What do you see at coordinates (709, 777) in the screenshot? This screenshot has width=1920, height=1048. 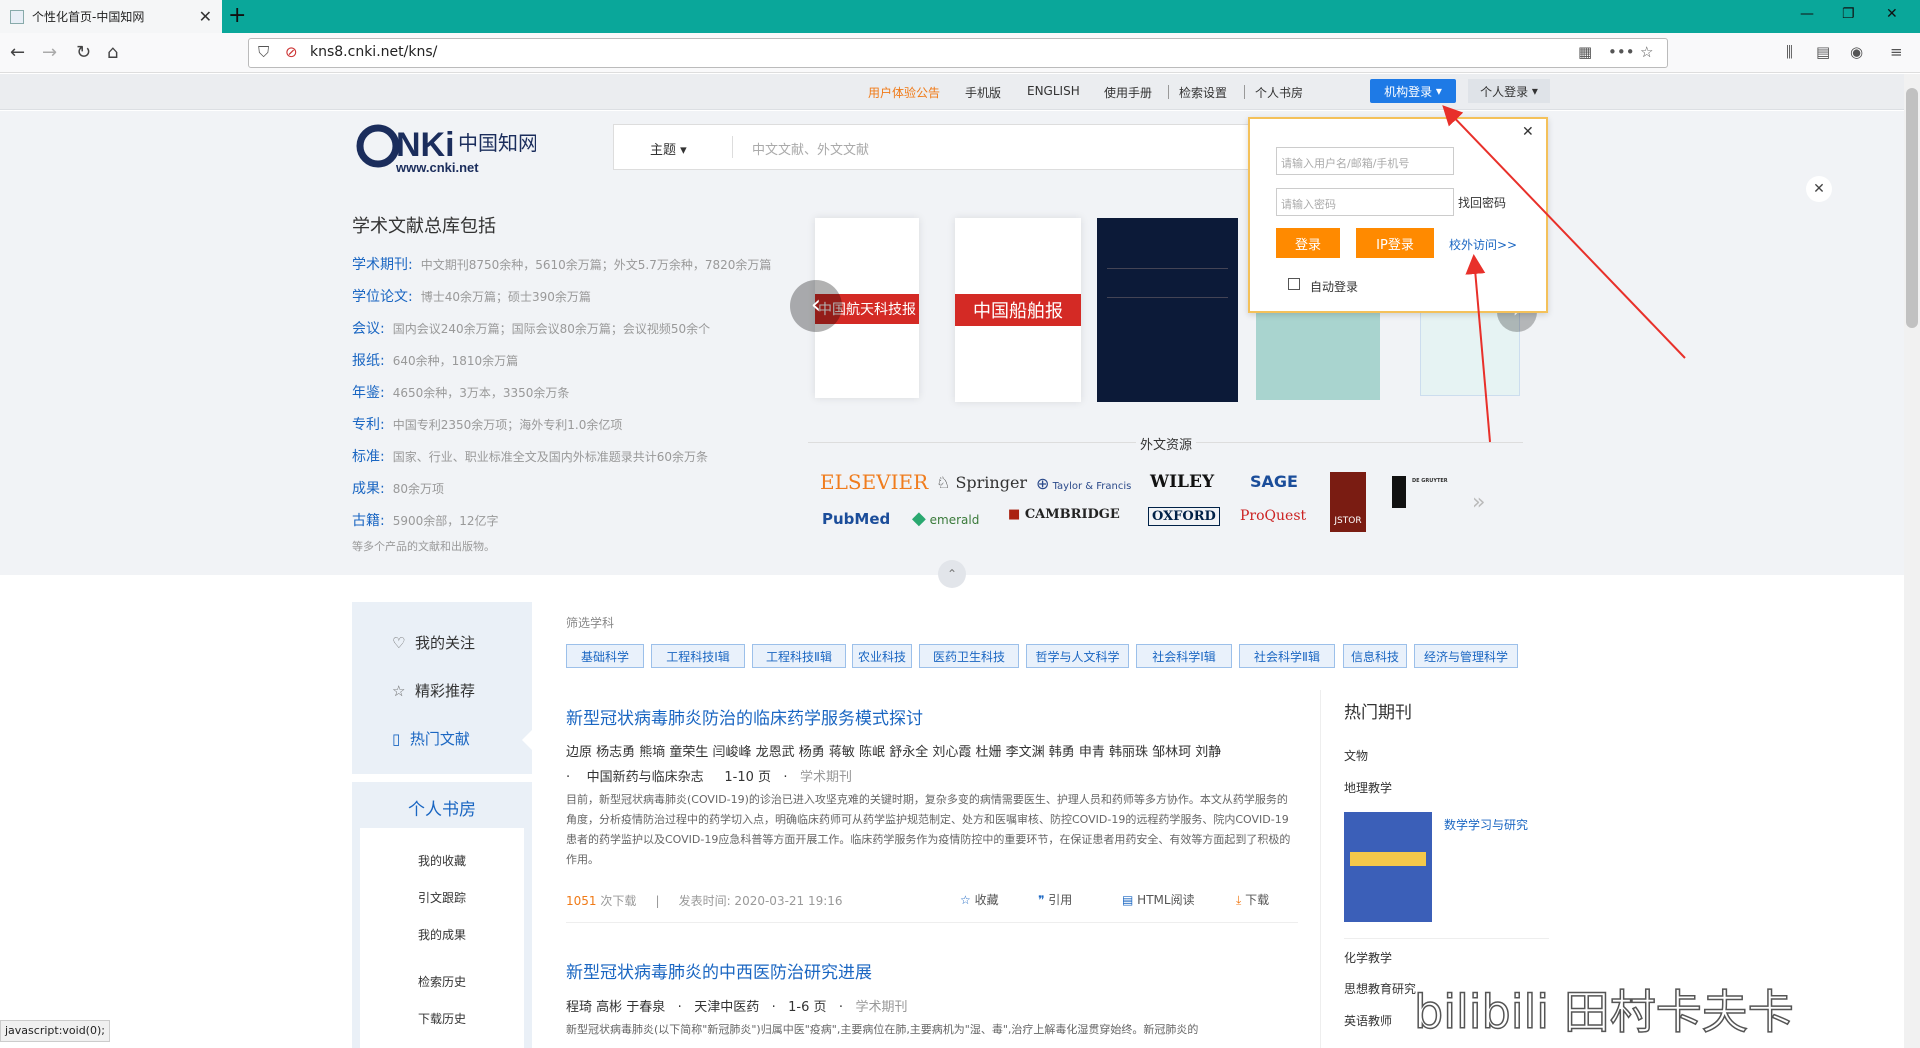 I see `article-meta: · 中国新药与临床杂志 1-10 页 · 学术期刊` at bounding box center [709, 777].